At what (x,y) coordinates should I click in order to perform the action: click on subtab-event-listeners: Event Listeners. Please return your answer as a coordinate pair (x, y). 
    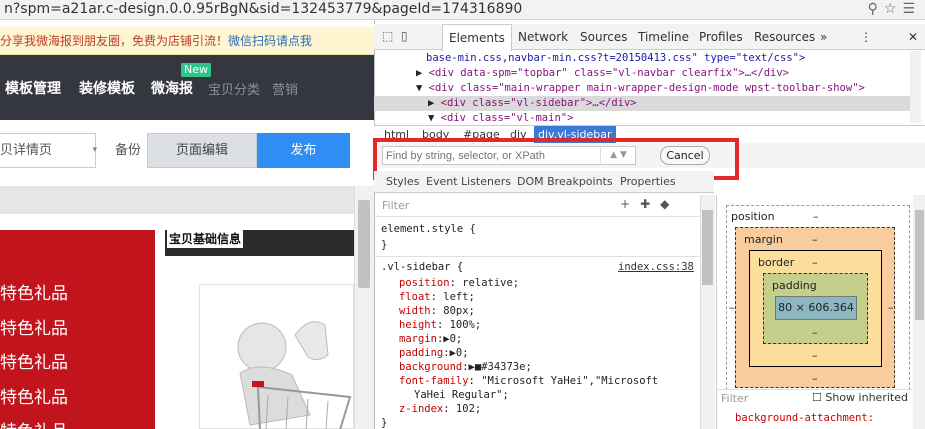
    Looking at the image, I should click on (468, 182).